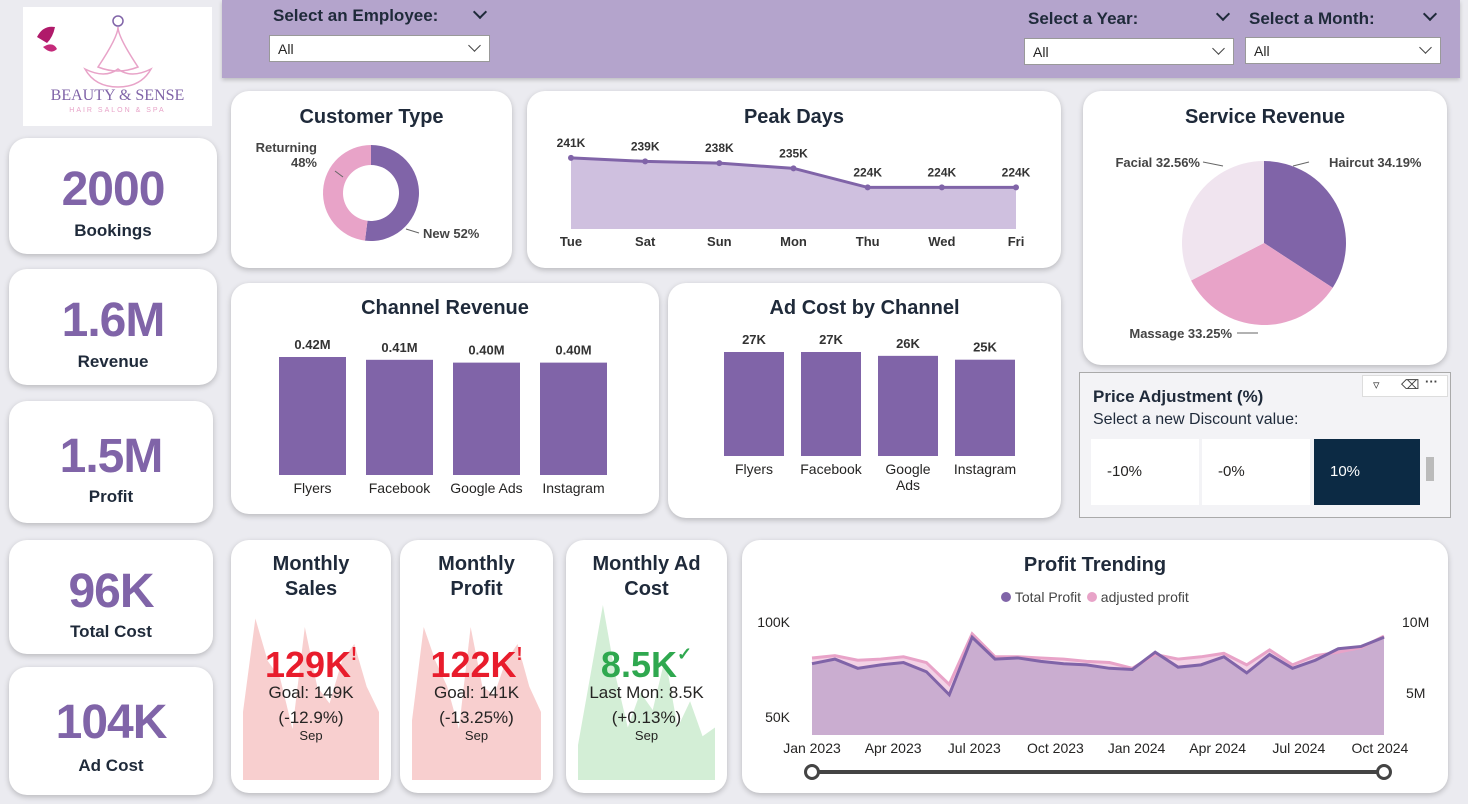 This screenshot has width=1468, height=804. I want to click on bar-data-label: 27K, so click(754, 339).